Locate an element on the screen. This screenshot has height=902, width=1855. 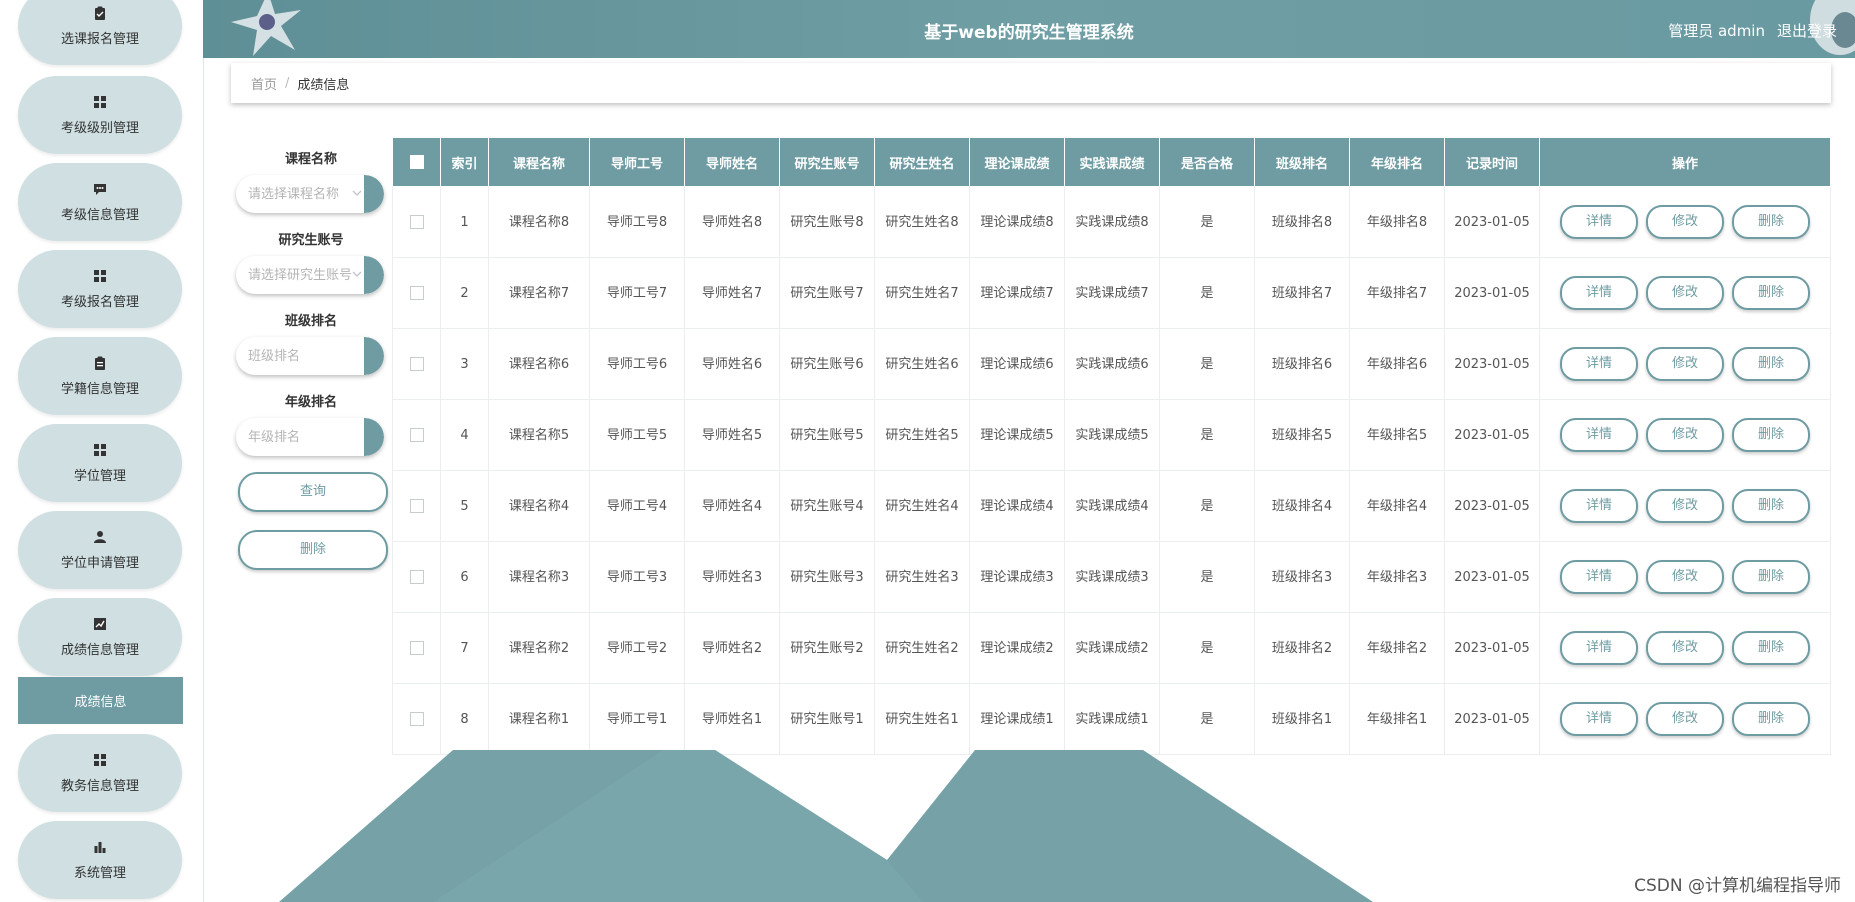
tutor-id-cell: 导师工号1 is located at coordinates (637, 719).